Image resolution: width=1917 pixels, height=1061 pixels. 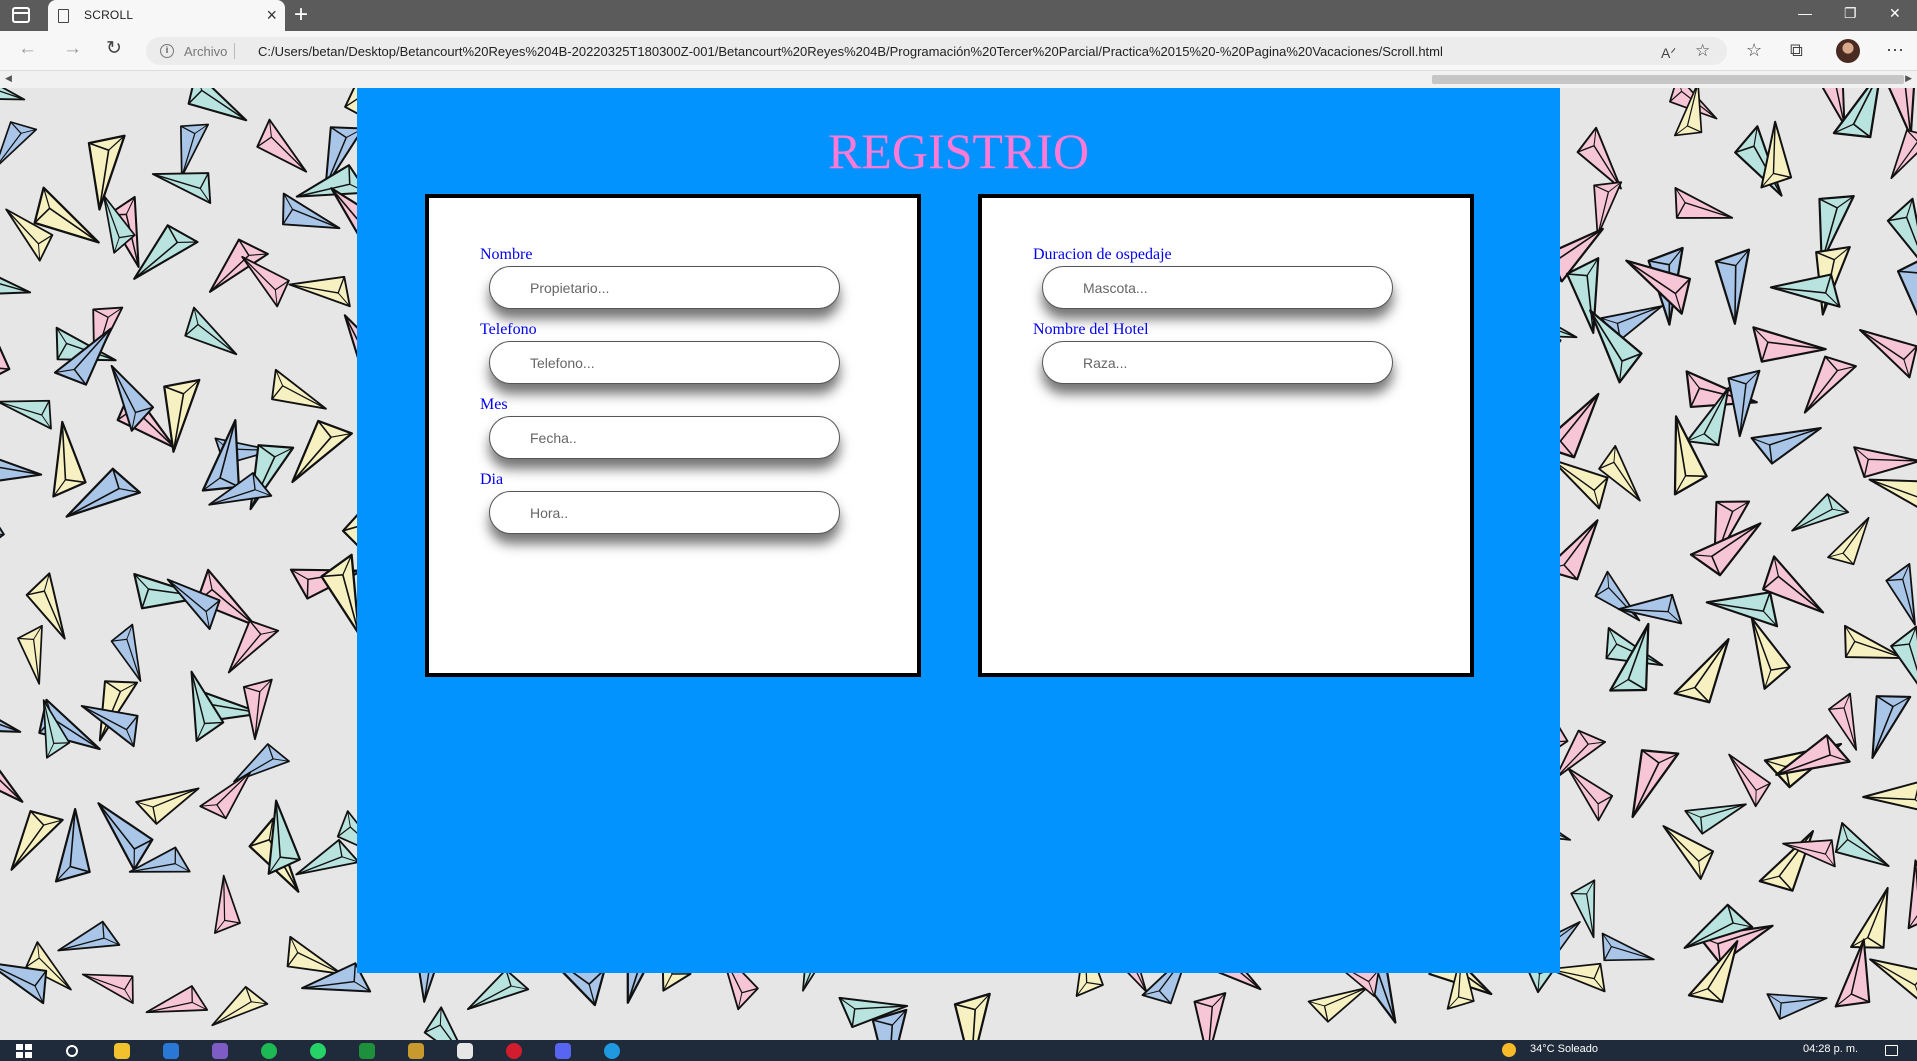 I want to click on dia-label: Dia, so click(x=492, y=479).